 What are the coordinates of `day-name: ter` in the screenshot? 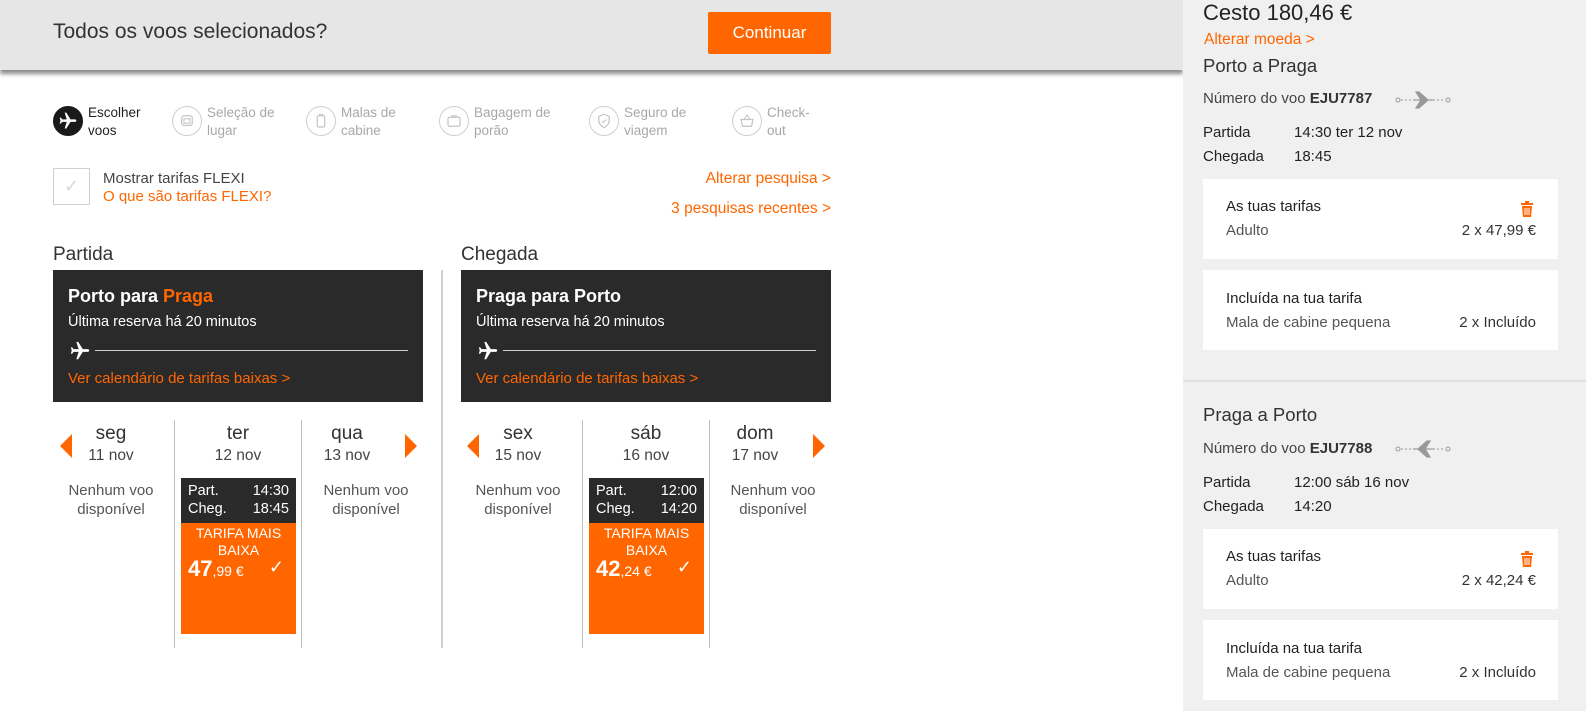 It's located at (238, 433).